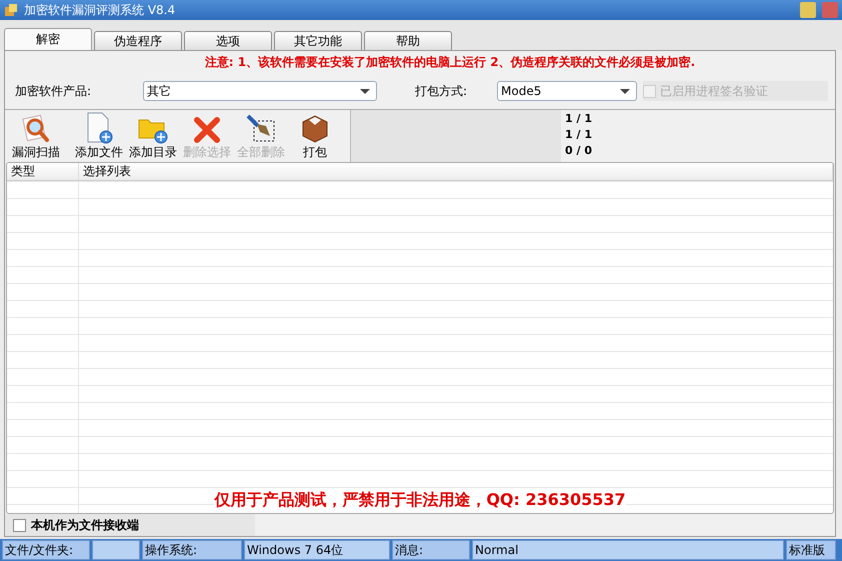 Image resolution: width=842 pixels, height=561 pixels. I want to click on status-value, so click(116, 550).